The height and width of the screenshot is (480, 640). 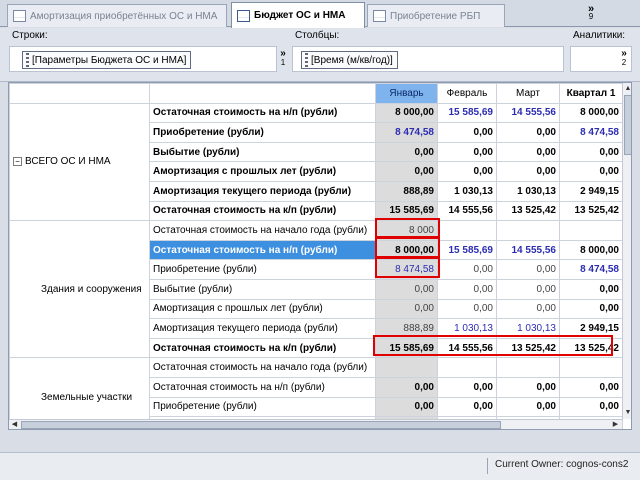 I want to click on rows-dropzone: [Параметры Бюджета ОС и НМА] » 1, so click(x=147, y=59).